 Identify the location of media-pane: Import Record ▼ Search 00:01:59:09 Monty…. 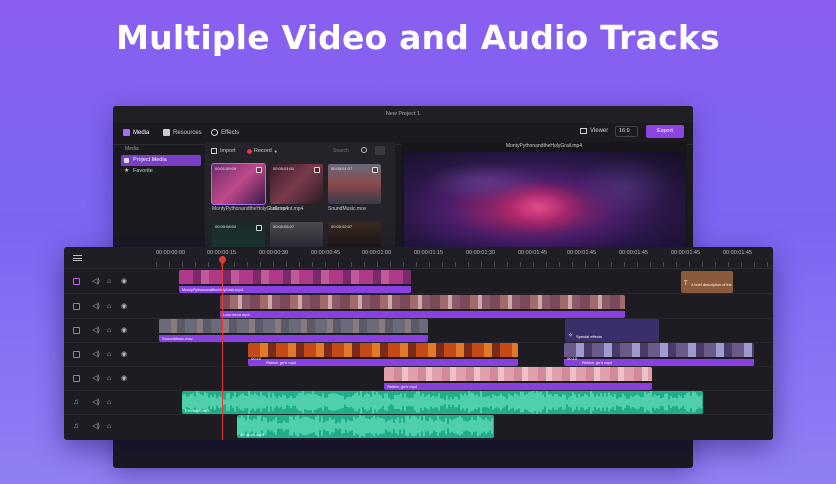
(300, 197).